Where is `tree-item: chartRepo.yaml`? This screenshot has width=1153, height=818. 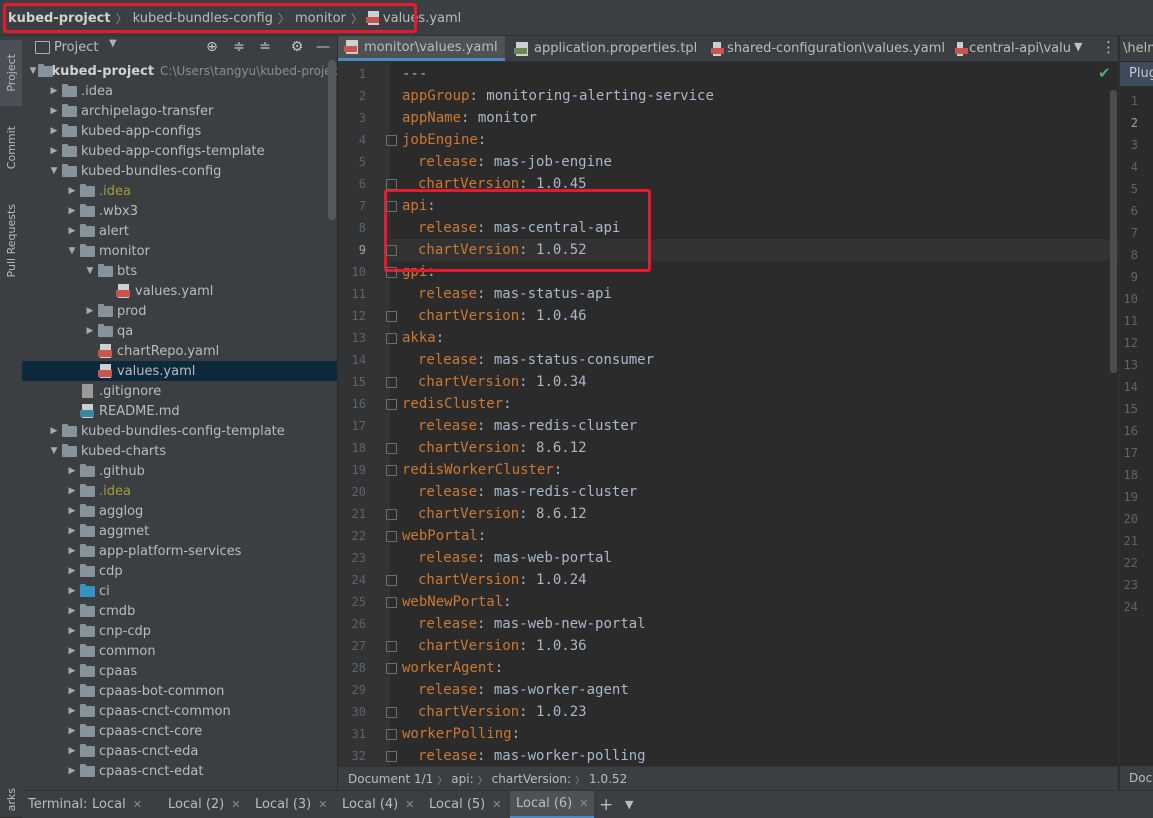
tree-item: chartRepo.yaml is located at coordinates (179, 351).